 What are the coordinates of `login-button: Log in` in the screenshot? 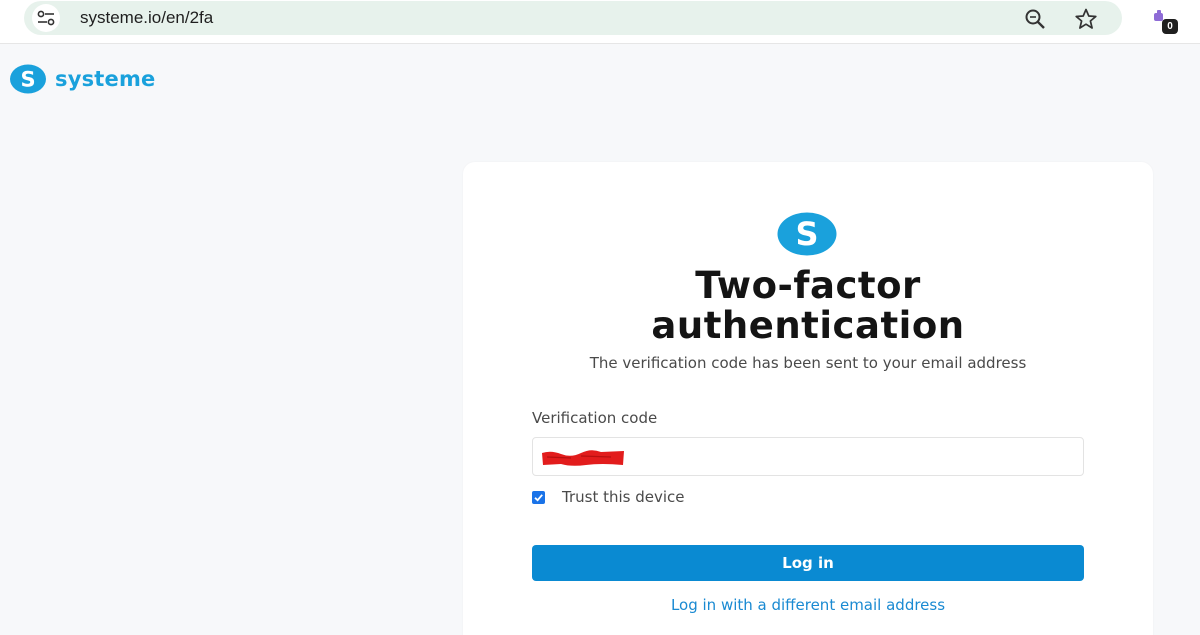 It's located at (808, 563).